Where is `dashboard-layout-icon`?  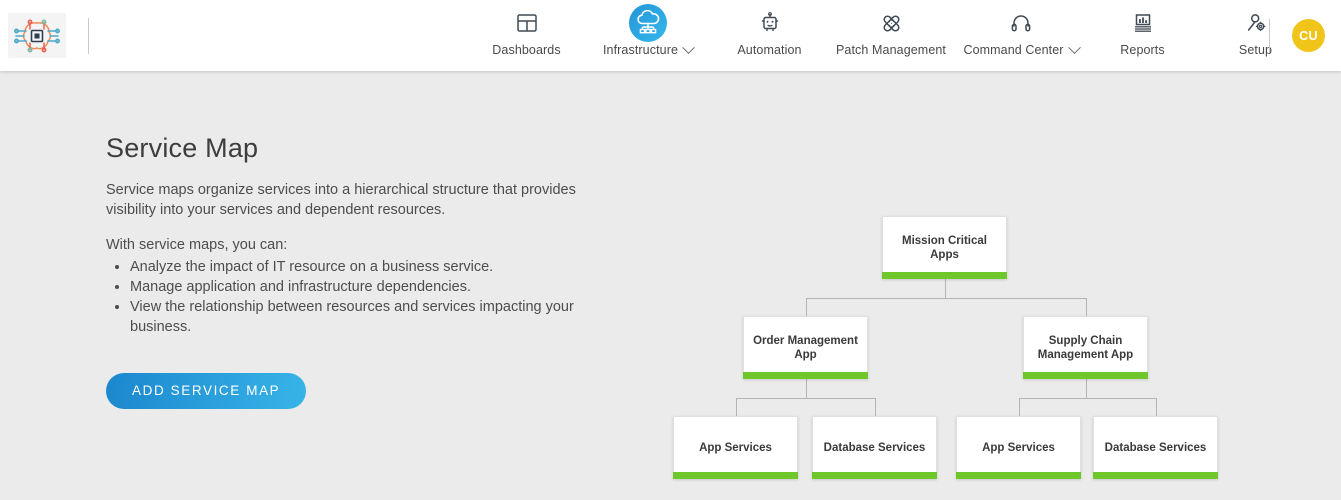
dashboard-layout-icon is located at coordinates (527, 23).